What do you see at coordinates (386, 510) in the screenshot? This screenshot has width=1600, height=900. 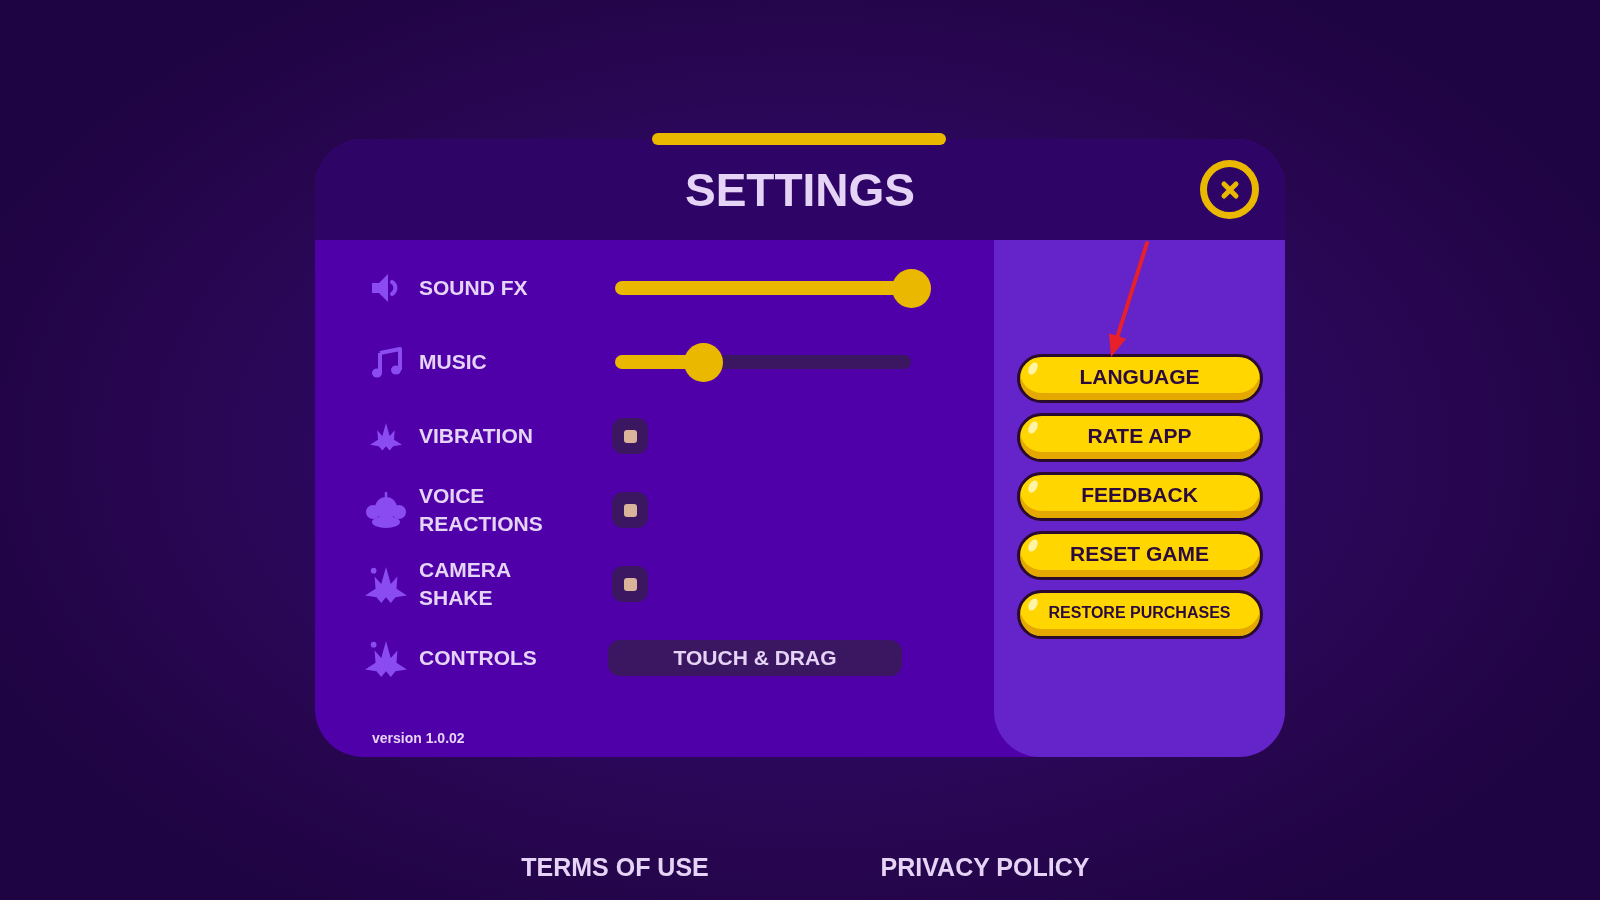 I see `bubble-cluster-icon` at bounding box center [386, 510].